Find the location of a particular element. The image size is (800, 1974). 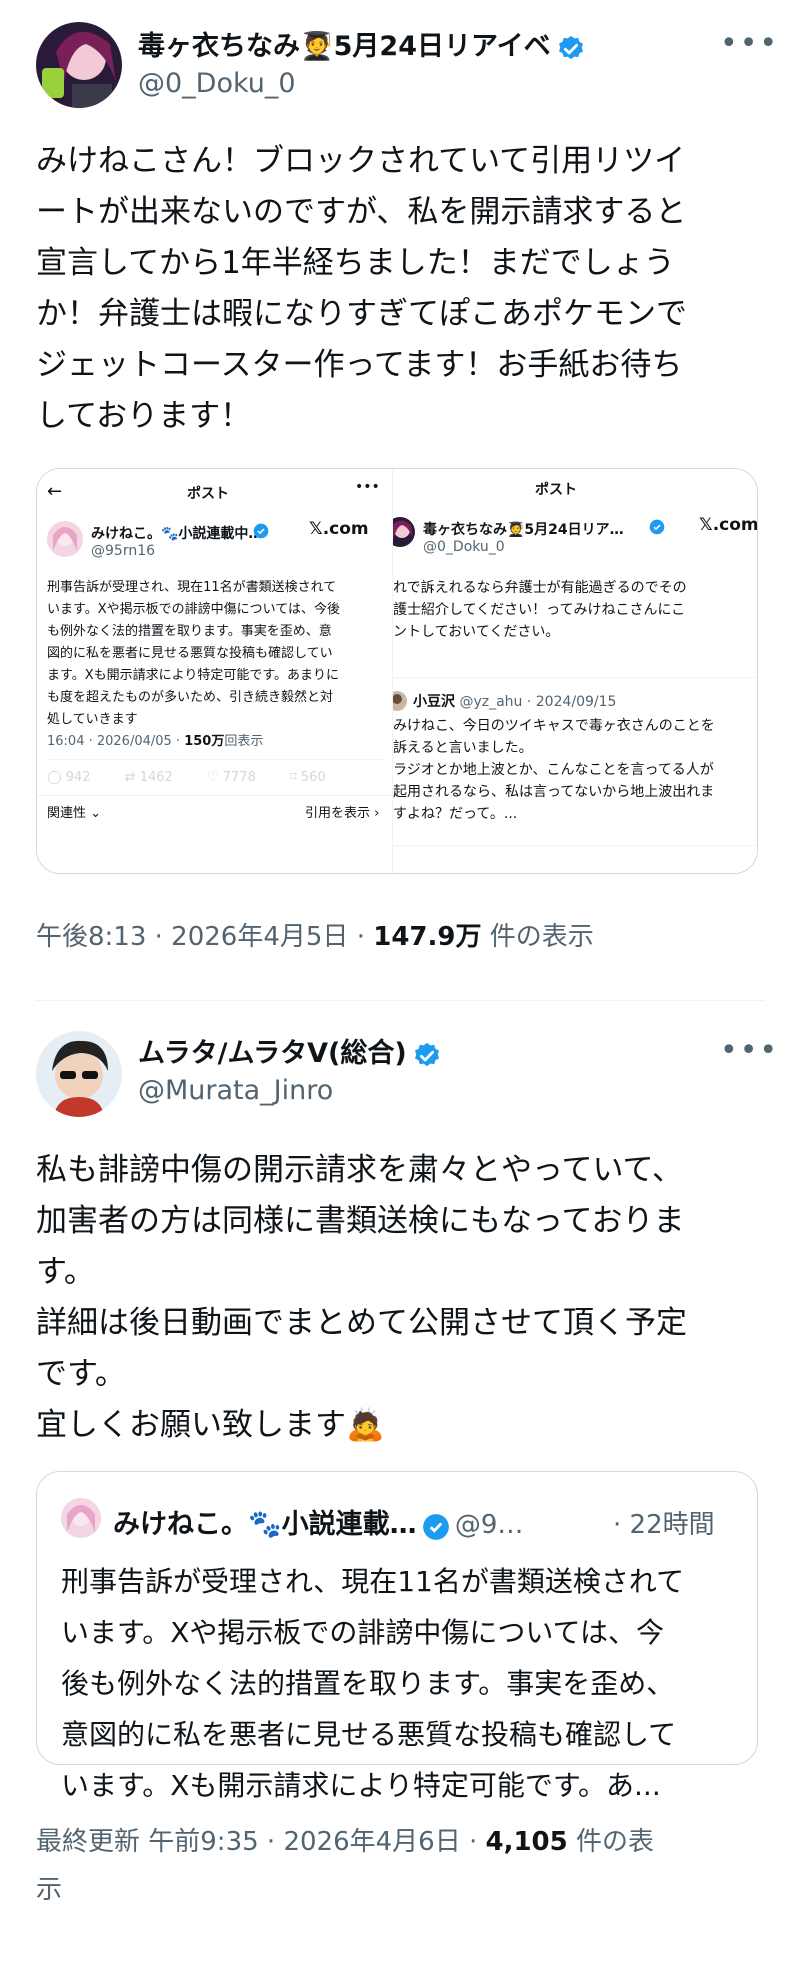

view-label: 回表示 is located at coordinates (244, 741).